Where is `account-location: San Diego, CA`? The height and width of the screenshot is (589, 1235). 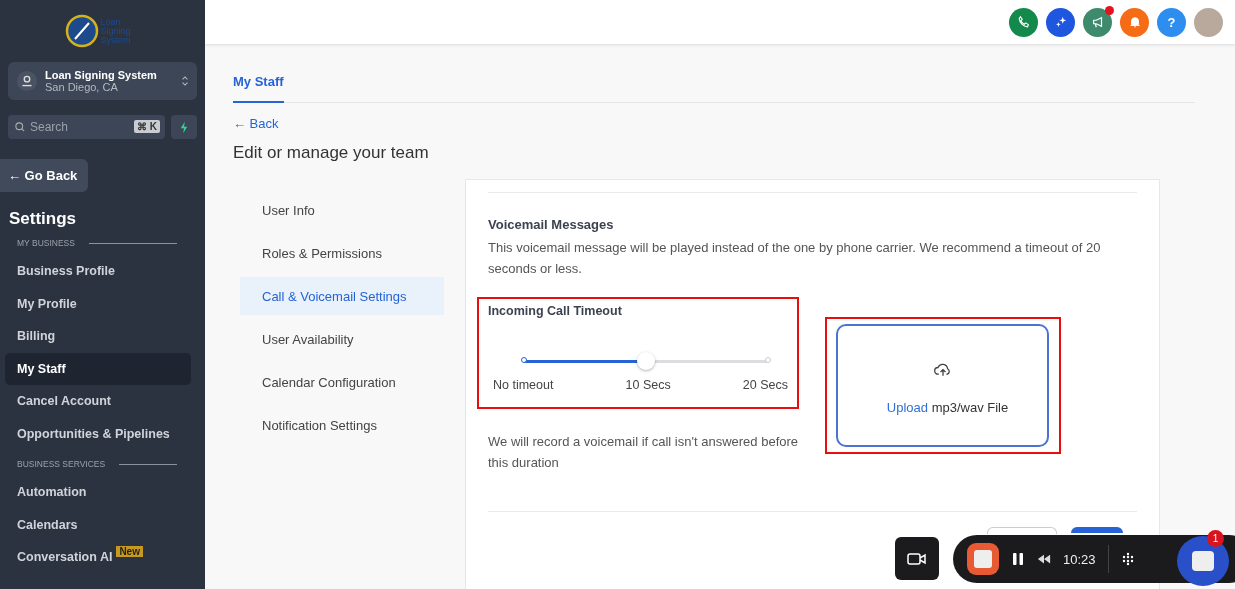 account-location: San Diego, CA is located at coordinates (82, 87).